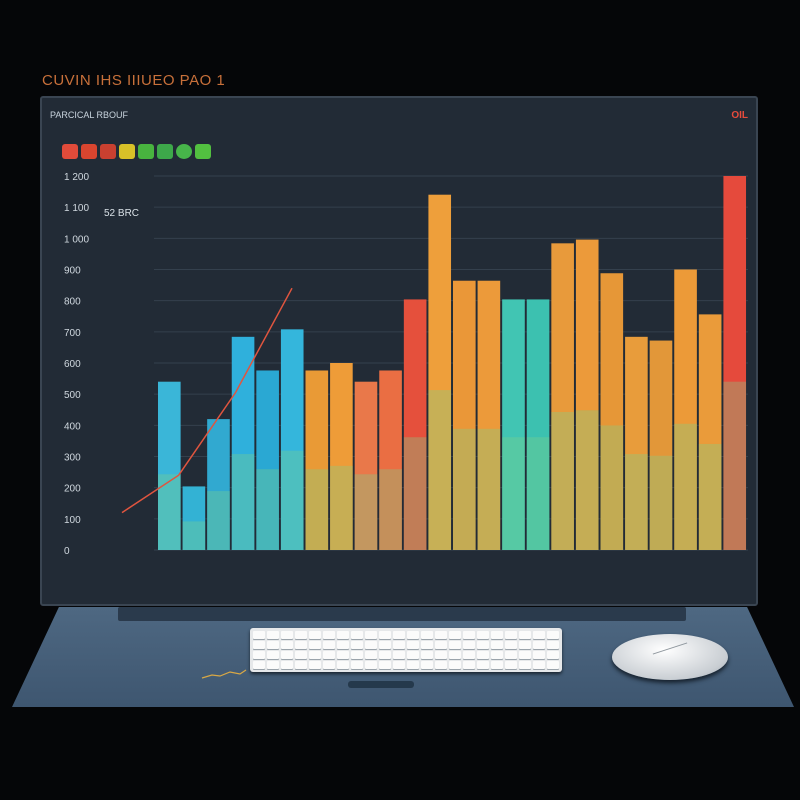  Describe the element at coordinates (134, 80) in the screenshot. I see `app-caption: CUVIN IHS IIIUEO PAO 1` at that location.